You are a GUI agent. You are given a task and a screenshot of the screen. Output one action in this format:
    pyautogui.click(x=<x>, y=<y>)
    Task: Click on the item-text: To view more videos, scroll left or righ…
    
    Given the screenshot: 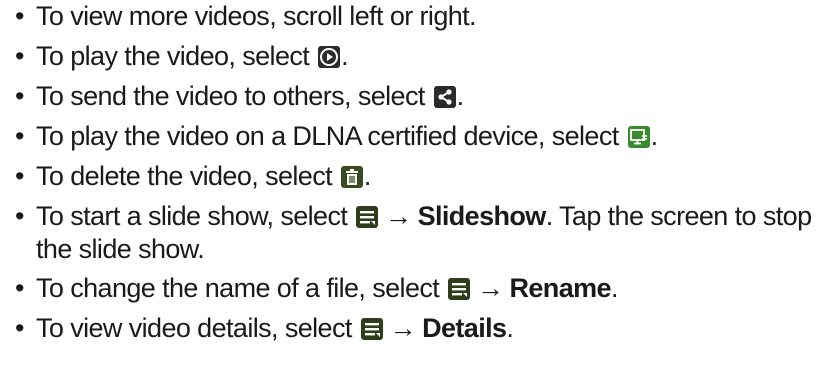 What is the action you would take?
    pyautogui.click(x=256, y=16)
    